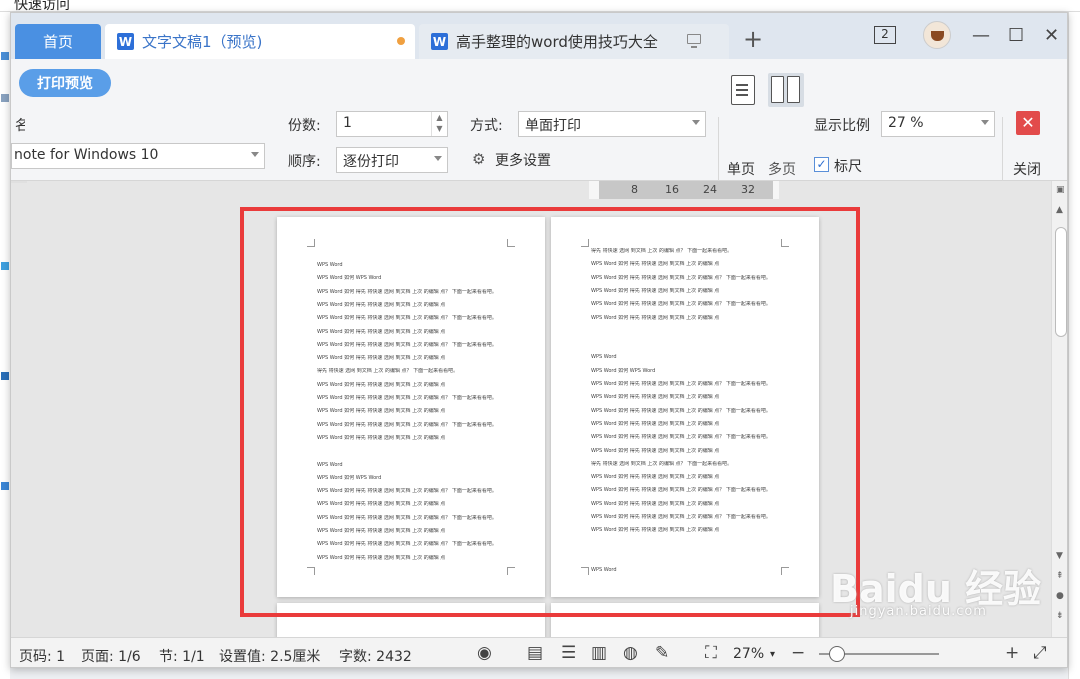 This screenshot has height=679, width=1080. What do you see at coordinates (557, 42) in the screenshot?
I see `tab-word-tips-label: 高手整理的word使用技巧大全` at bounding box center [557, 42].